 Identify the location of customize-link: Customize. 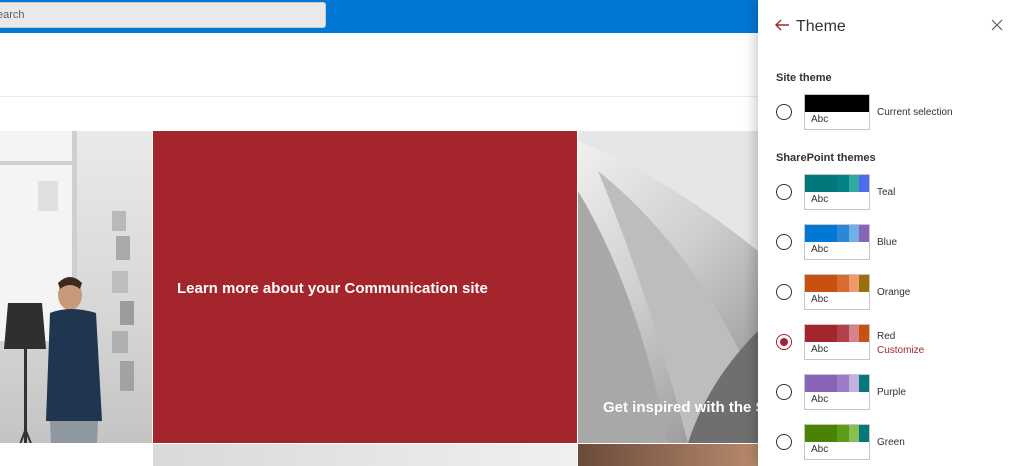
(900, 350).